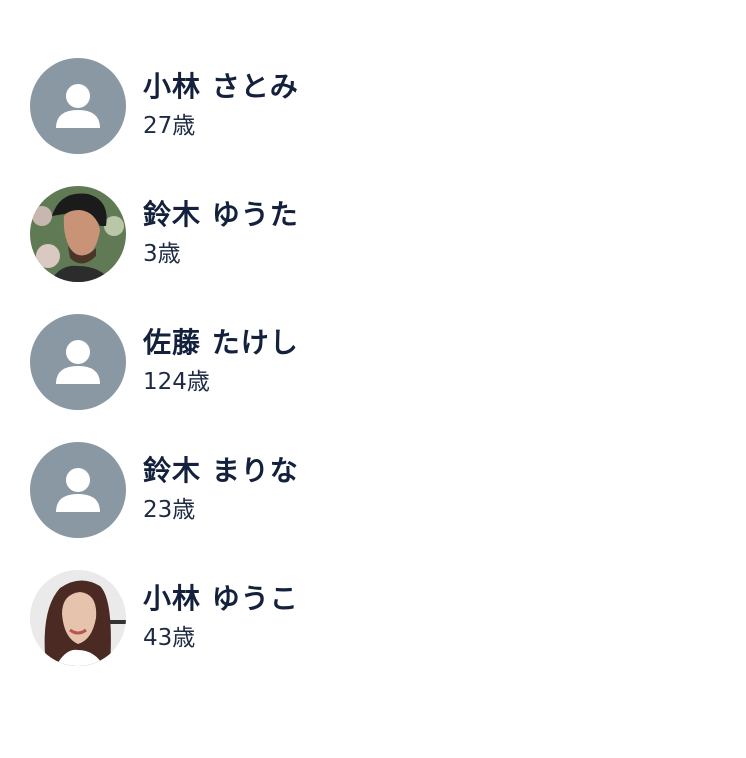  What do you see at coordinates (169, 126) in the screenshot?
I see `user-age: 27歳` at bounding box center [169, 126].